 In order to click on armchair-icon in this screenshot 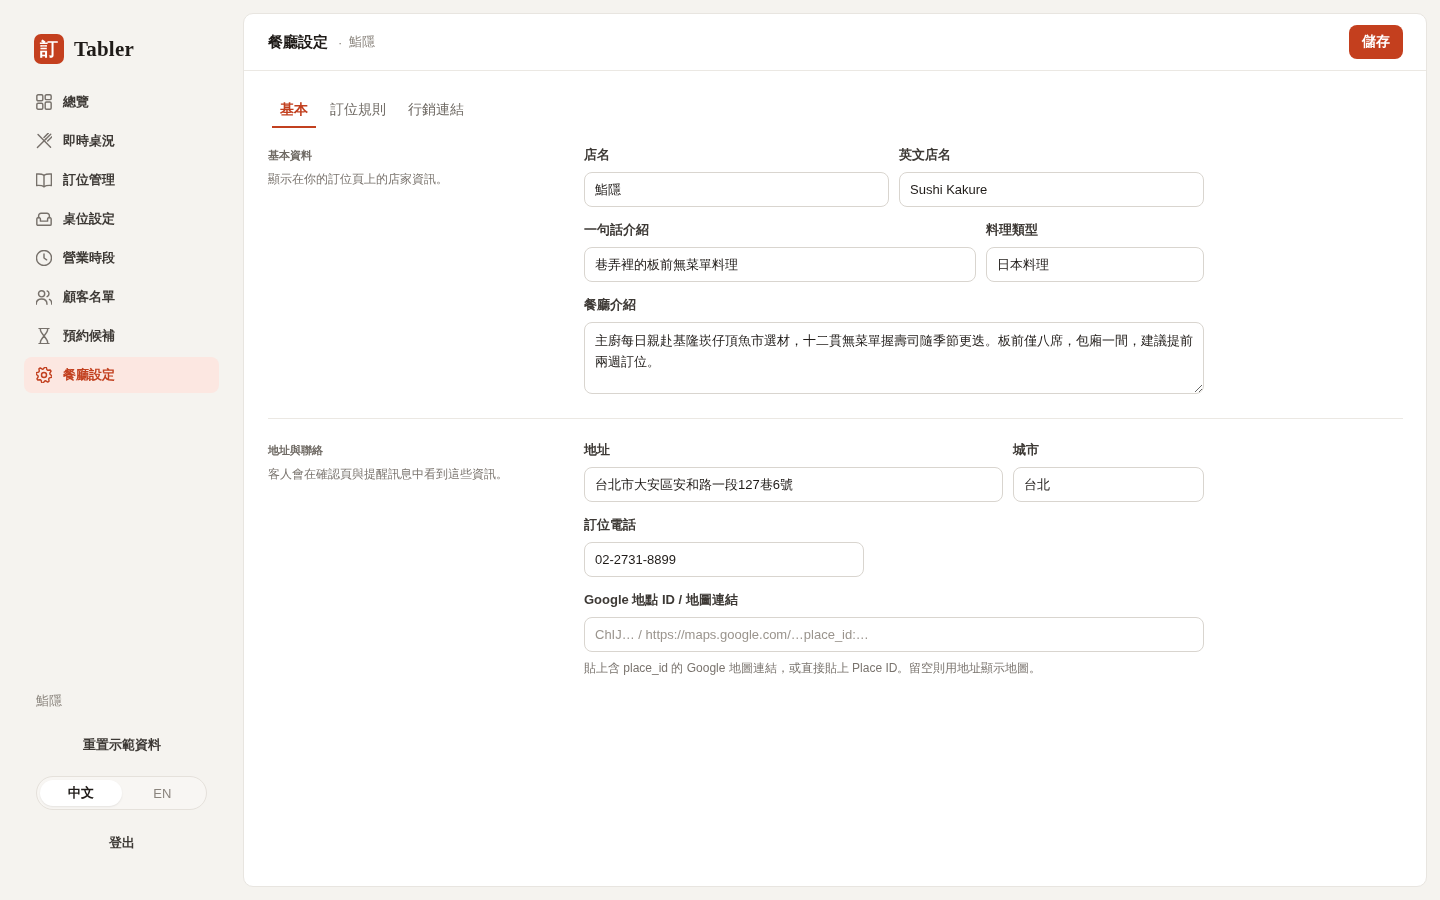, I will do `click(44, 219)`.